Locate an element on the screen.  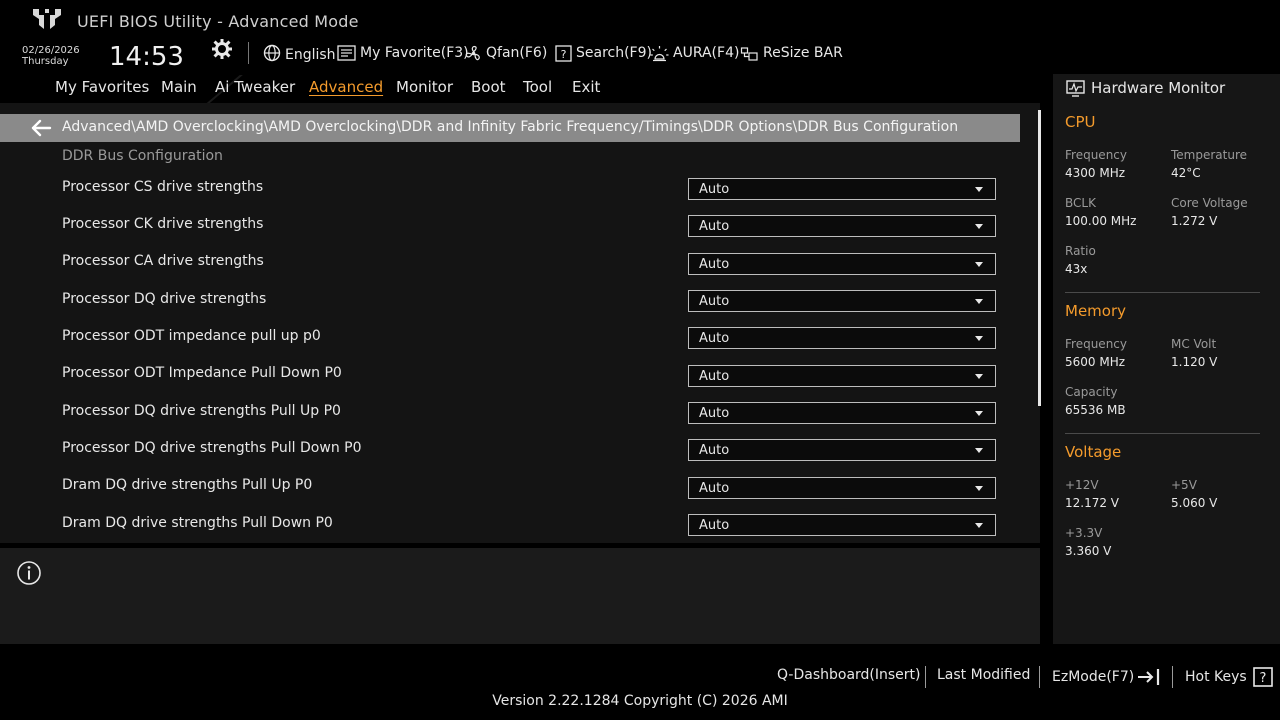
setting-label: Processor CA drive strengths is located at coordinates (163, 261).